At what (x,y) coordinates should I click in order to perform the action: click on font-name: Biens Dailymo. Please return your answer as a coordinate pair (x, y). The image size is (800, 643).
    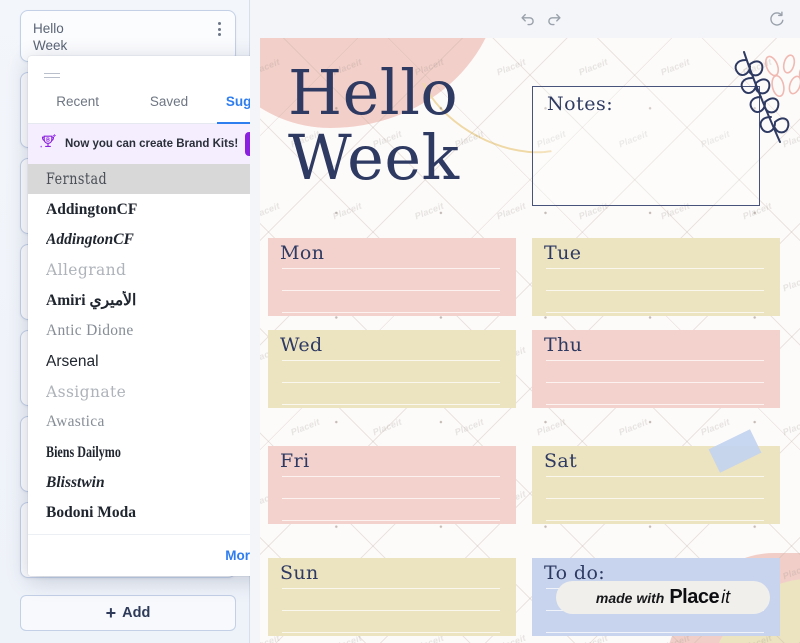
    Looking at the image, I should click on (83, 452).